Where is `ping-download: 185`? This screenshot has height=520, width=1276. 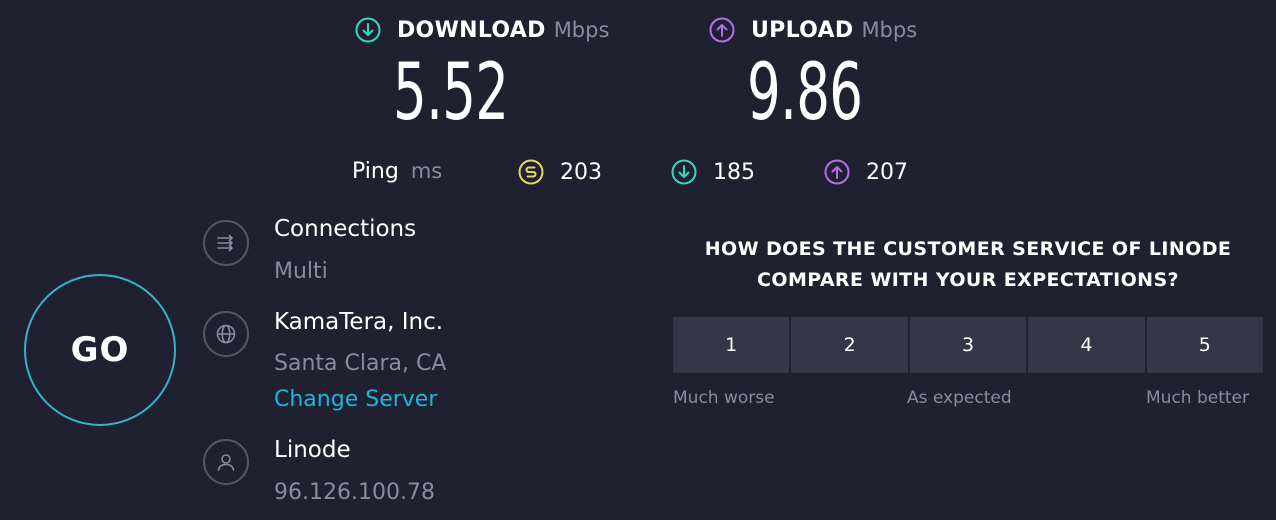
ping-download: 185 is located at coordinates (713, 172).